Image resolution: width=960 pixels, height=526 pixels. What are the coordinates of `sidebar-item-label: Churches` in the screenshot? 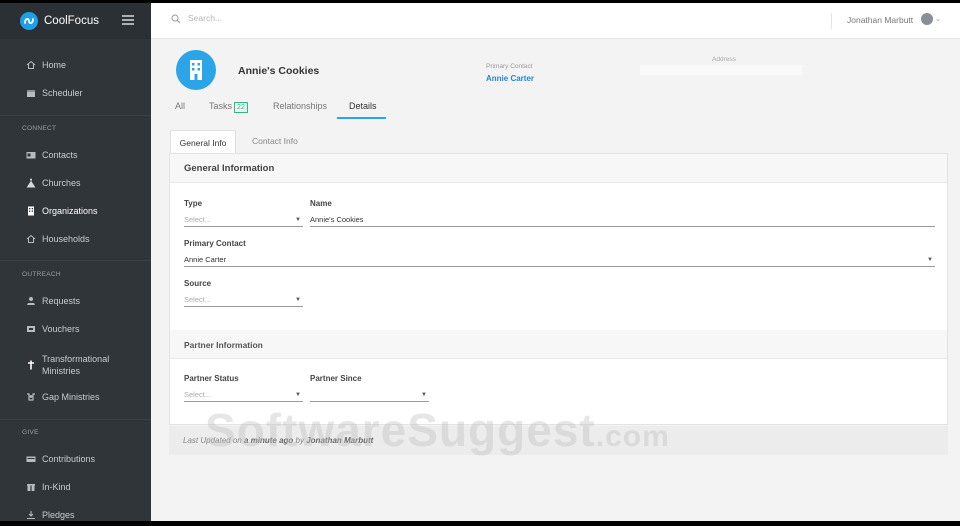 It's located at (61, 183).